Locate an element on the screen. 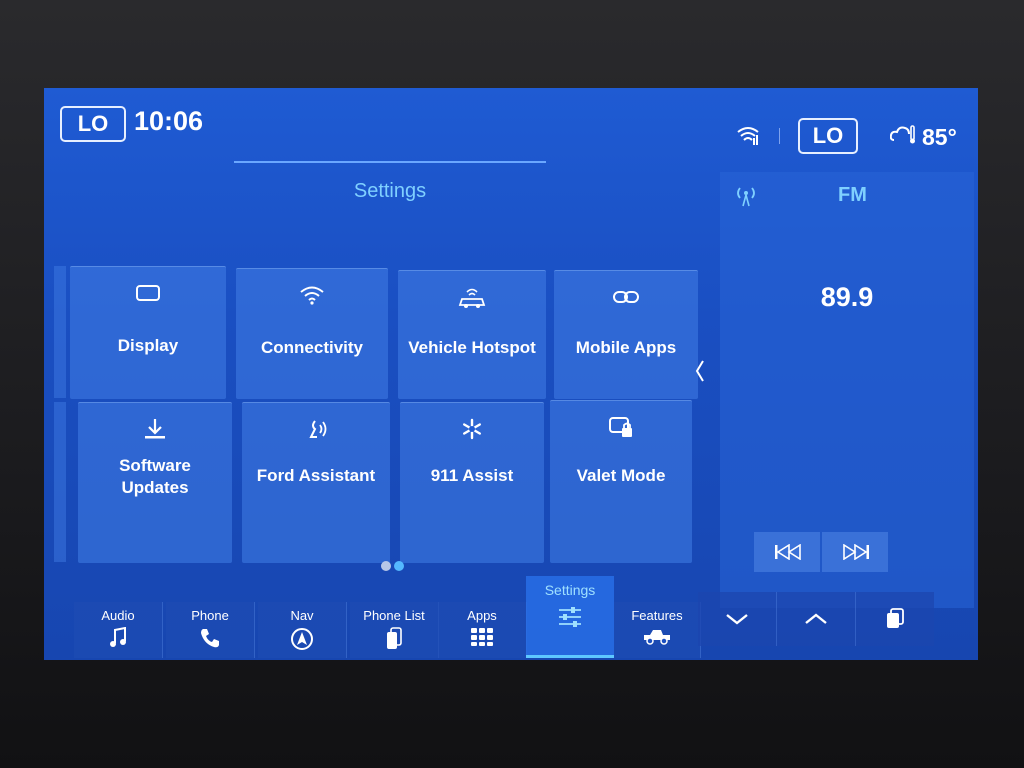 This screenshot has height=768, width=1024. passenger-temp-setting: LO is located at coordinates (828, 136).